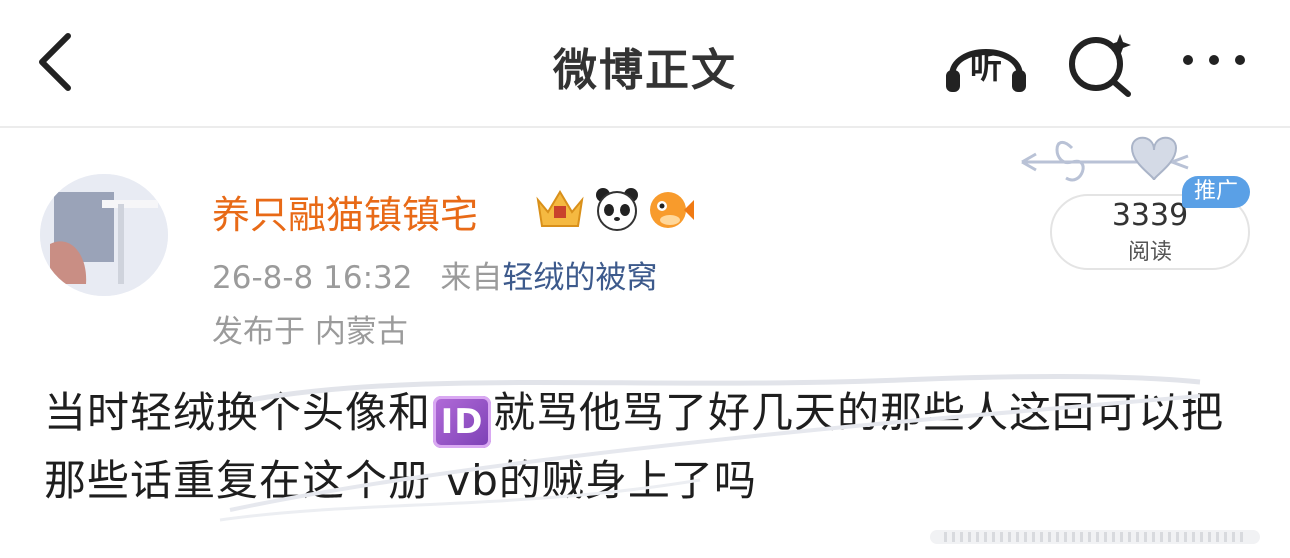 This screenshot has width=1290, height=558. Describe the element at coordinates (434, 274) in the screenshot. I see `post-meta: 26-8-8 16:32 来自轻绒的被窝` at that location.